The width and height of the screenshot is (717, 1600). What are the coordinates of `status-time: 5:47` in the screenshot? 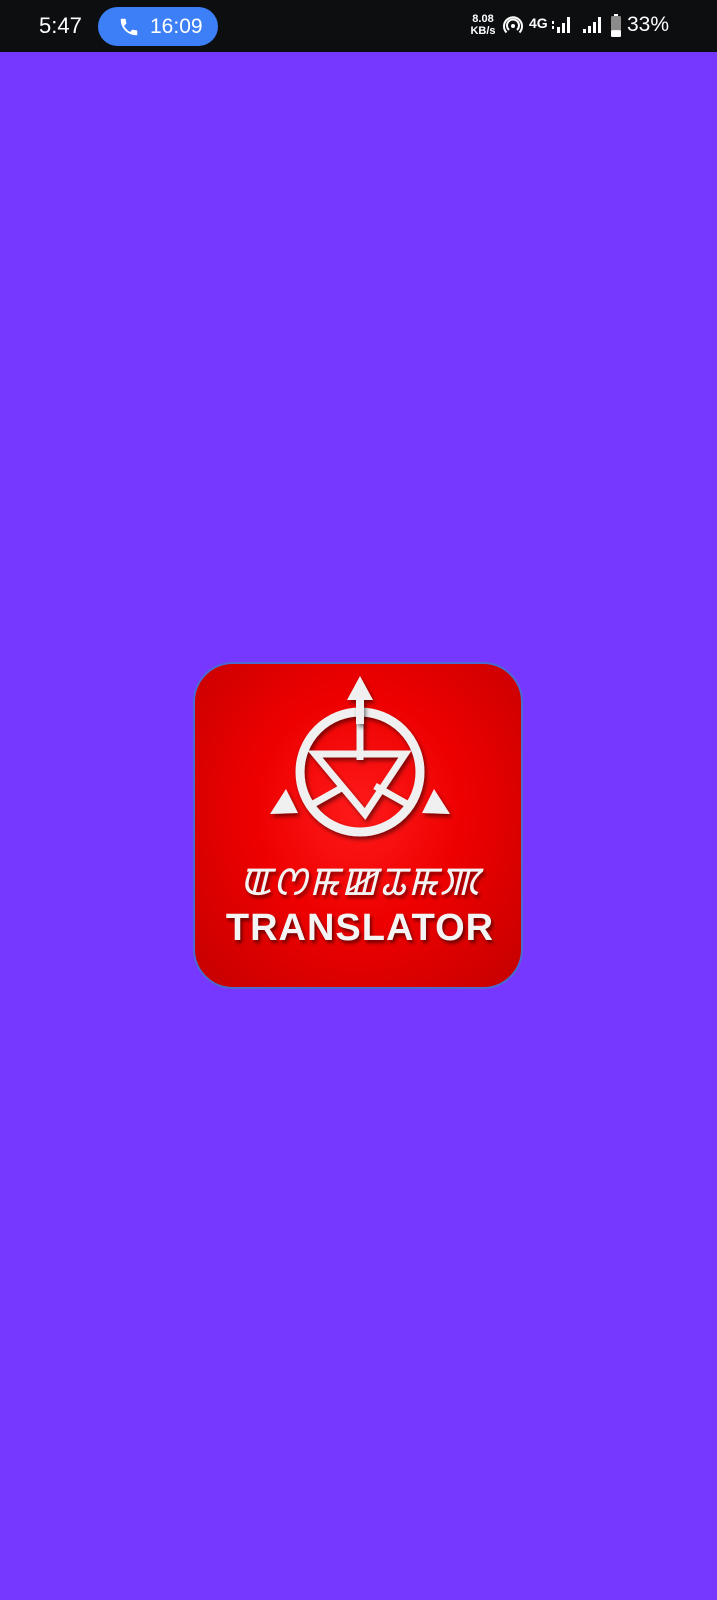 It's located at (60, 25).